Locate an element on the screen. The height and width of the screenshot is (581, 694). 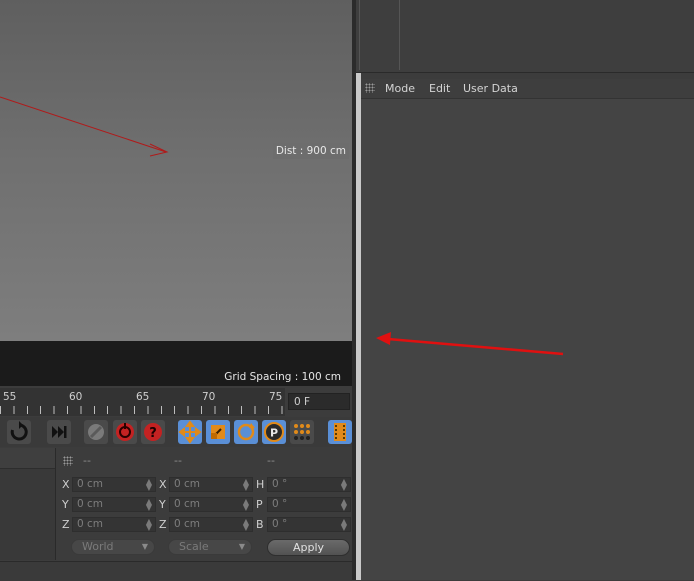
position-axis-label: Y is located at coordinates (65, 504).